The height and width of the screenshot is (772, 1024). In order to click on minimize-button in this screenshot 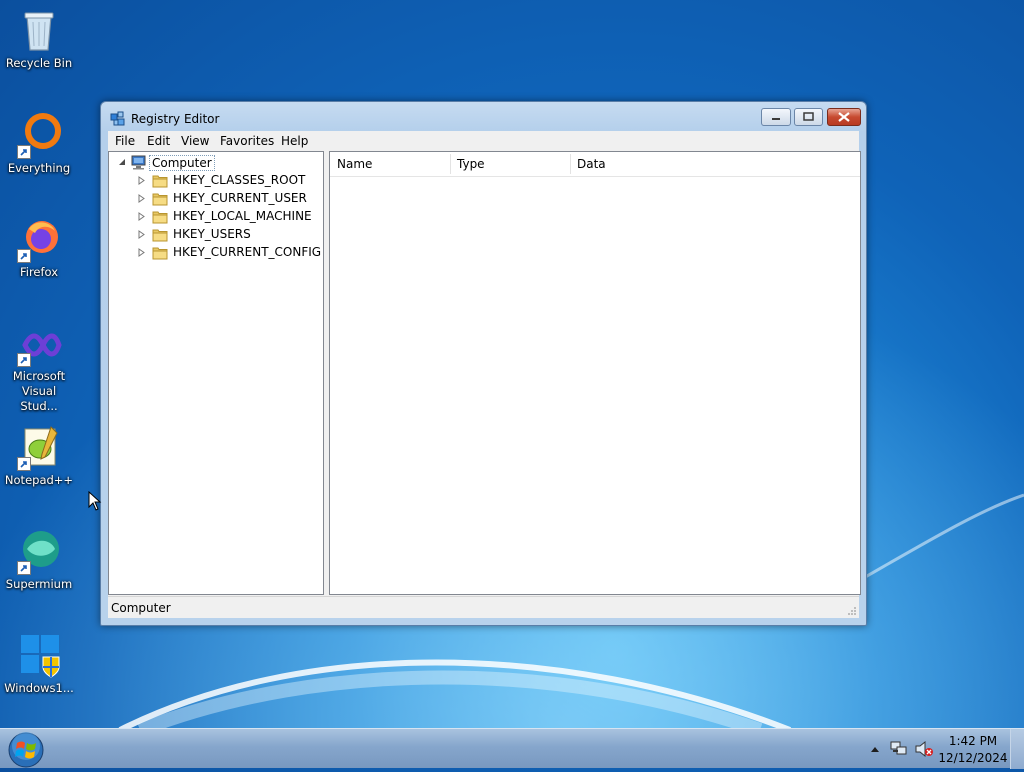, I will do `click(776, 117)`.